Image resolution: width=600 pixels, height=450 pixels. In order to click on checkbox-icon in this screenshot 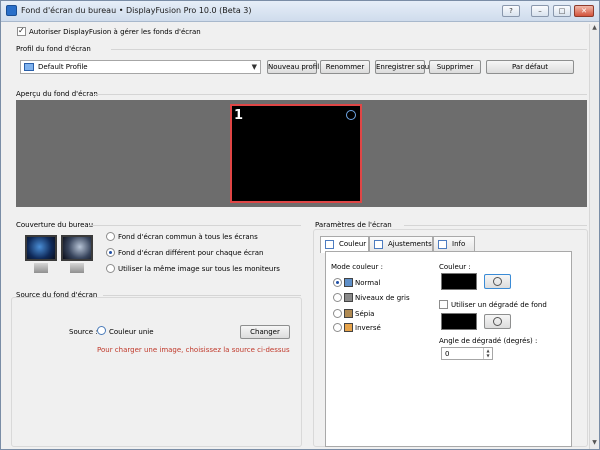, I will do `click(329, 244)`.